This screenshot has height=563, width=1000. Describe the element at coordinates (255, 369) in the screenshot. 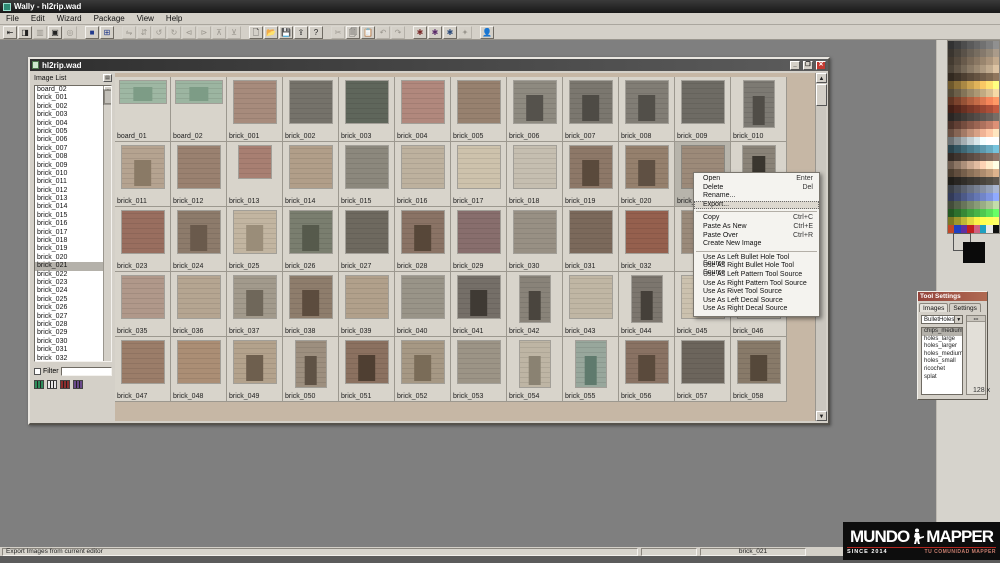

I see `texture-cell: brick_049` at that location.